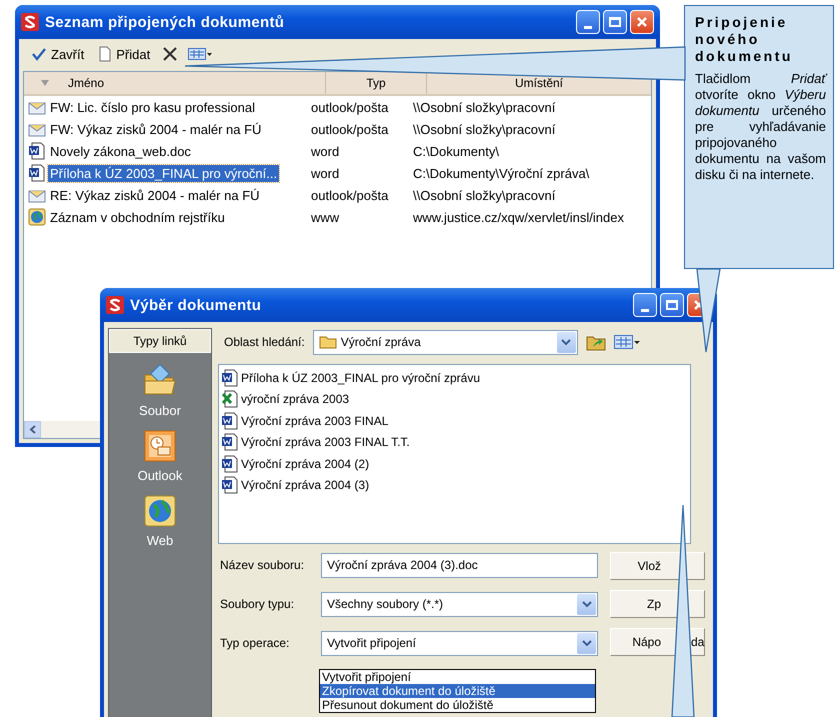 This screenshot has width=838, height=717. Describe the element at coordinates (305, 485) in the screenshot. I see `file-name: Výroční zpráva 2004 (3)` at that location.